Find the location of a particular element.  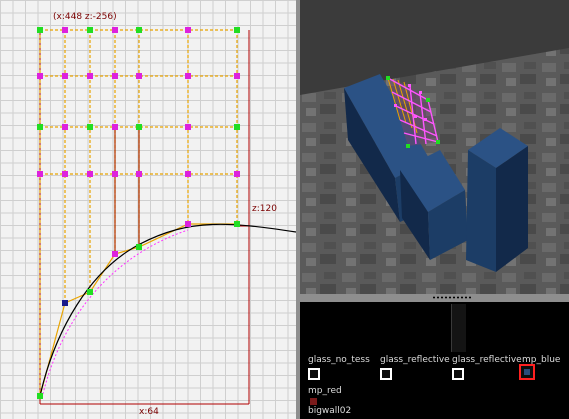

texture-thumb-mp-red is located at coordinates (313, 401).